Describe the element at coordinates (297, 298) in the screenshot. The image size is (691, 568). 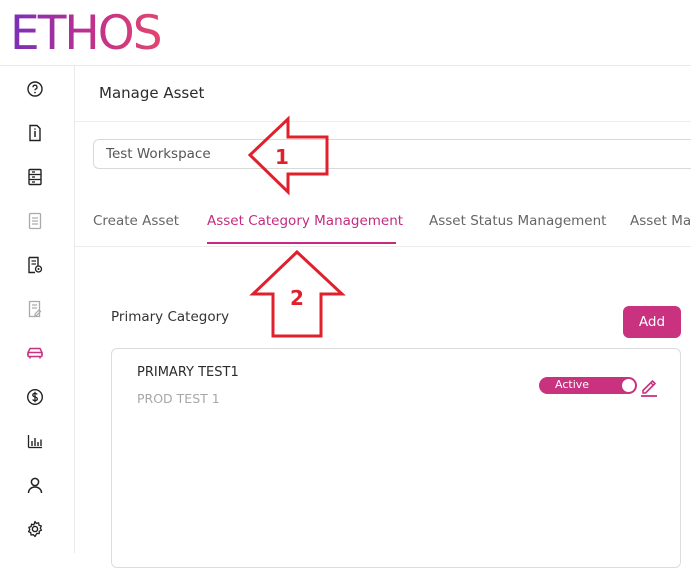
I see `annotation-number-2: 2` at that location.